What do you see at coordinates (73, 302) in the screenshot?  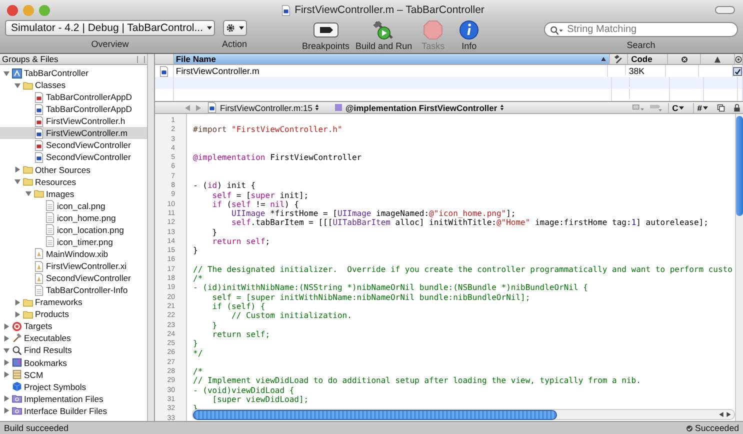 I see `sidebar-item: Frameworks` at bounding box center [73, 302].